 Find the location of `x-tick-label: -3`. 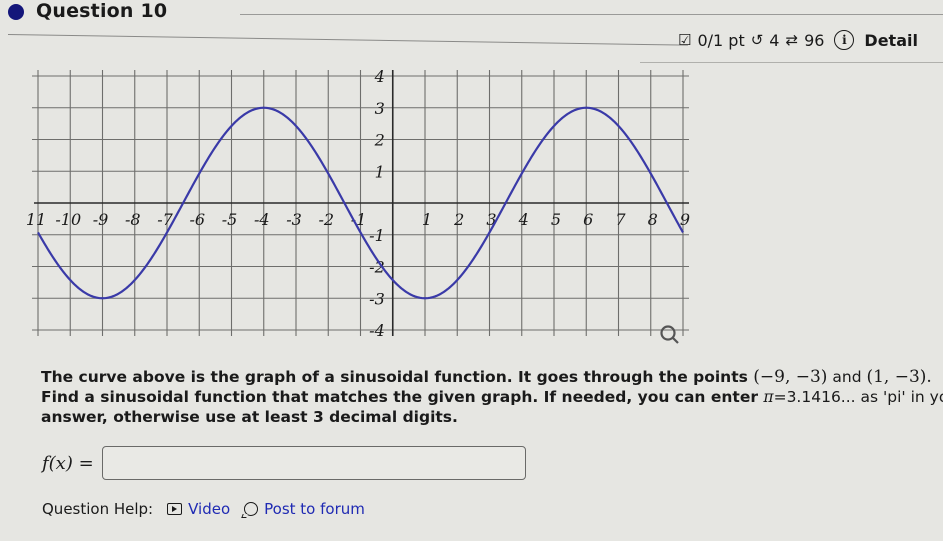

x-tick-label: -3 is located at coordinates (294, 219).